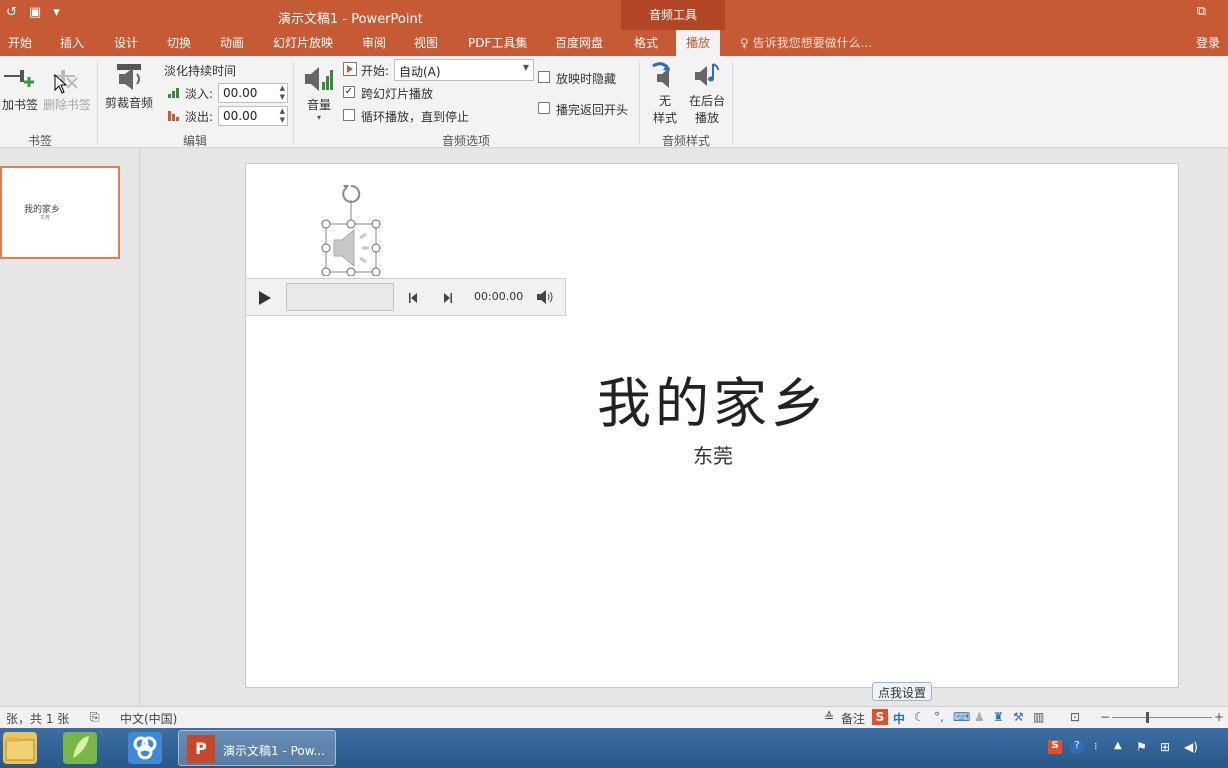 The width and height of the screenshot is (1228, 768). Describe the element at coordinates (1121, 747) in the screenshot. I see `show-hidden-icons-icon: ▲` at that location.